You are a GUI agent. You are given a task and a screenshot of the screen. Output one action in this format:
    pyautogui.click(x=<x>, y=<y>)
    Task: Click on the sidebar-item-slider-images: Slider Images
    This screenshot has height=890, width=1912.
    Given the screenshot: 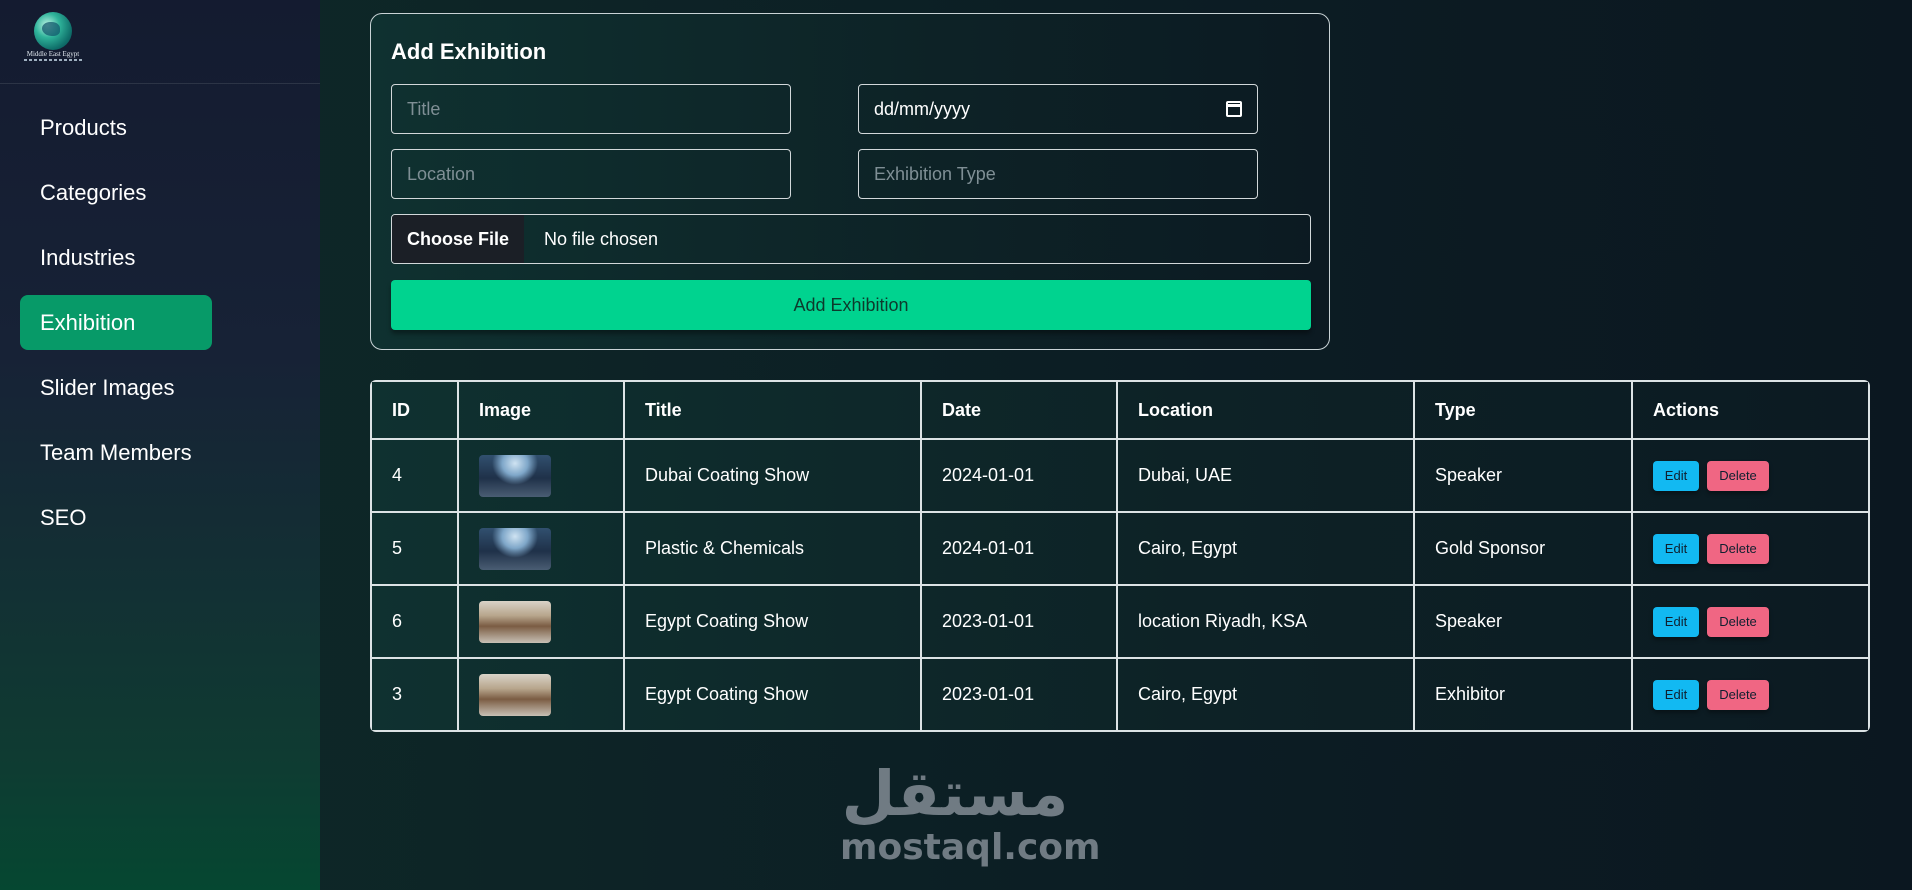 What is the action you would take?
    pyautogui.click(x=116, y=387)
    